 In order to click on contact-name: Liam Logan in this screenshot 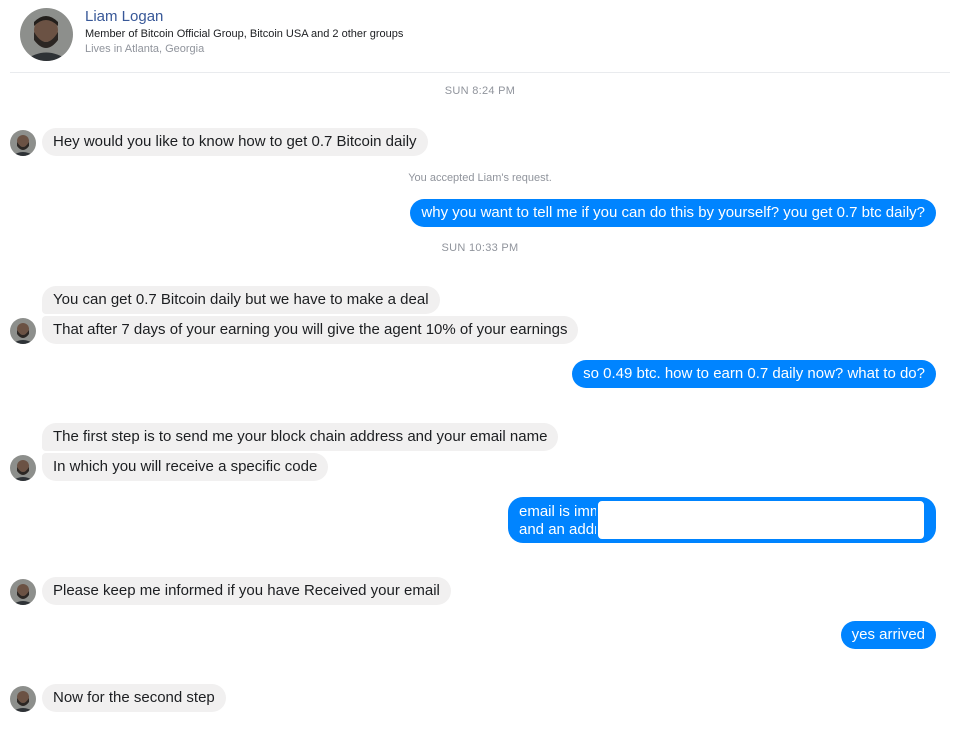, I will do `click(124, 16)`.